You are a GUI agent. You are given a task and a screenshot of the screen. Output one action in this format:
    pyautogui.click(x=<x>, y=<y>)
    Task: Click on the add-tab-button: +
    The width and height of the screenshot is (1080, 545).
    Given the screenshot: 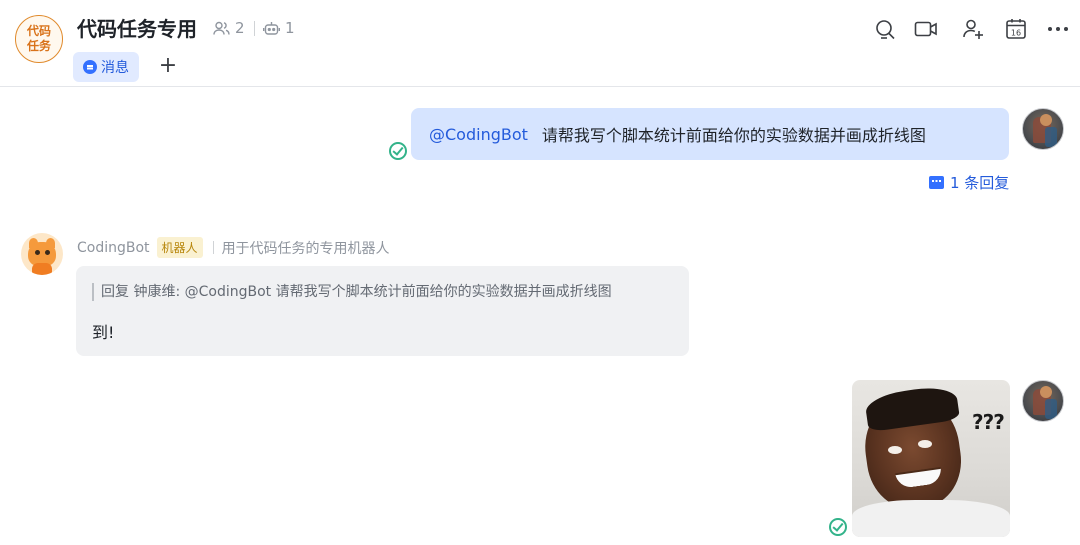 What is the action you would take?
    pyautogui.click(x=168, y=66)
    